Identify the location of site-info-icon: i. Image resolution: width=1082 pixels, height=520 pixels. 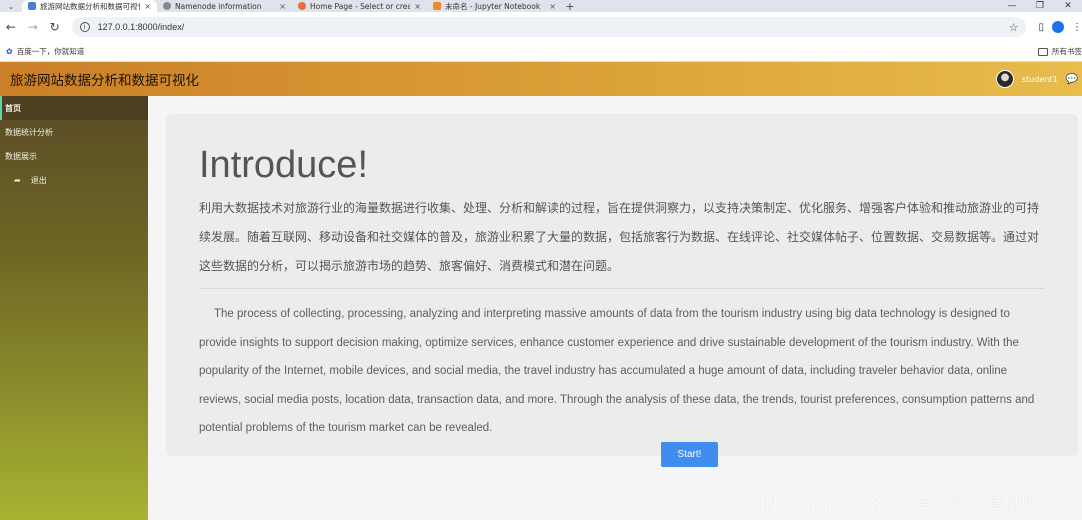
(84, 27).